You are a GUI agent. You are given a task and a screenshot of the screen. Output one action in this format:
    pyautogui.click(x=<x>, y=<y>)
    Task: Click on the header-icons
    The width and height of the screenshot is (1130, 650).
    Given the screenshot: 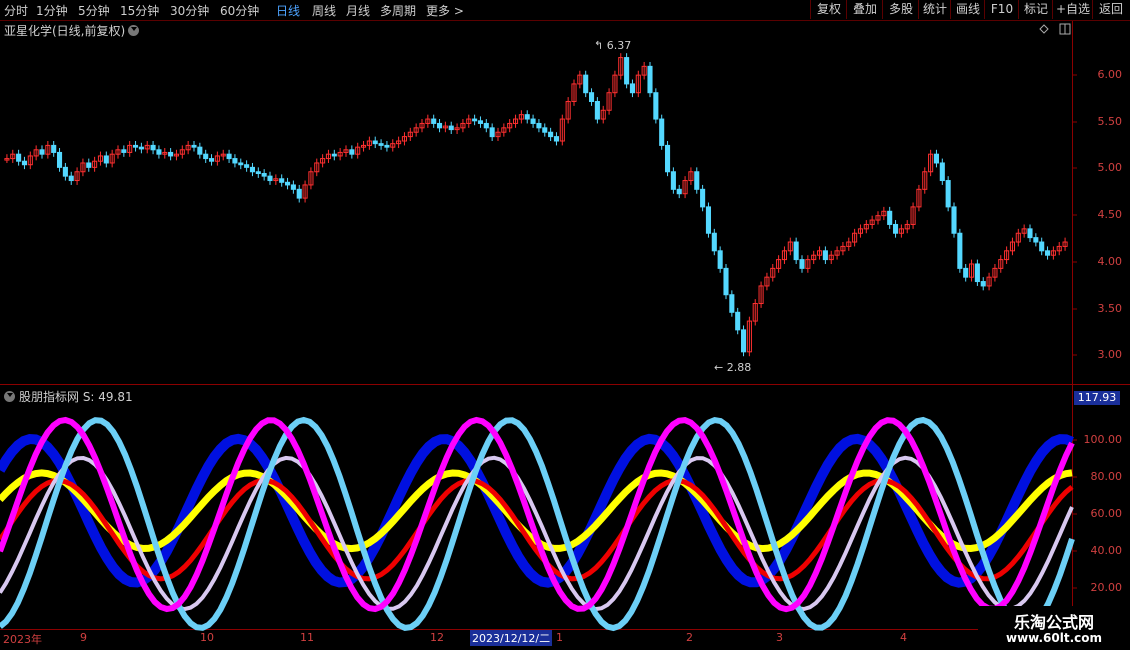 What is the action you would take?
    pyautogui.click(x=1055, y=29)
    